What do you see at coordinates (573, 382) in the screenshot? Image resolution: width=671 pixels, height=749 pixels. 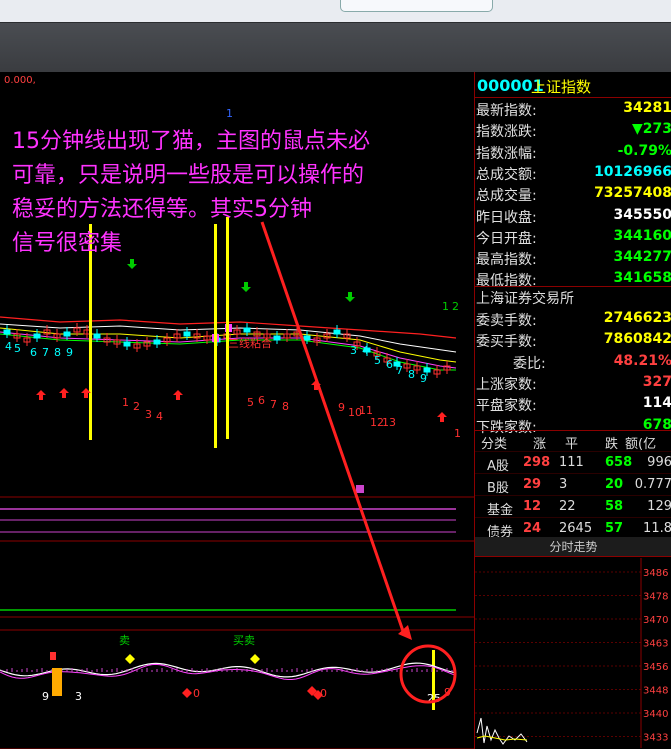 I see `order-row: 上涨家数: 327` at bounding box center [573, 382].